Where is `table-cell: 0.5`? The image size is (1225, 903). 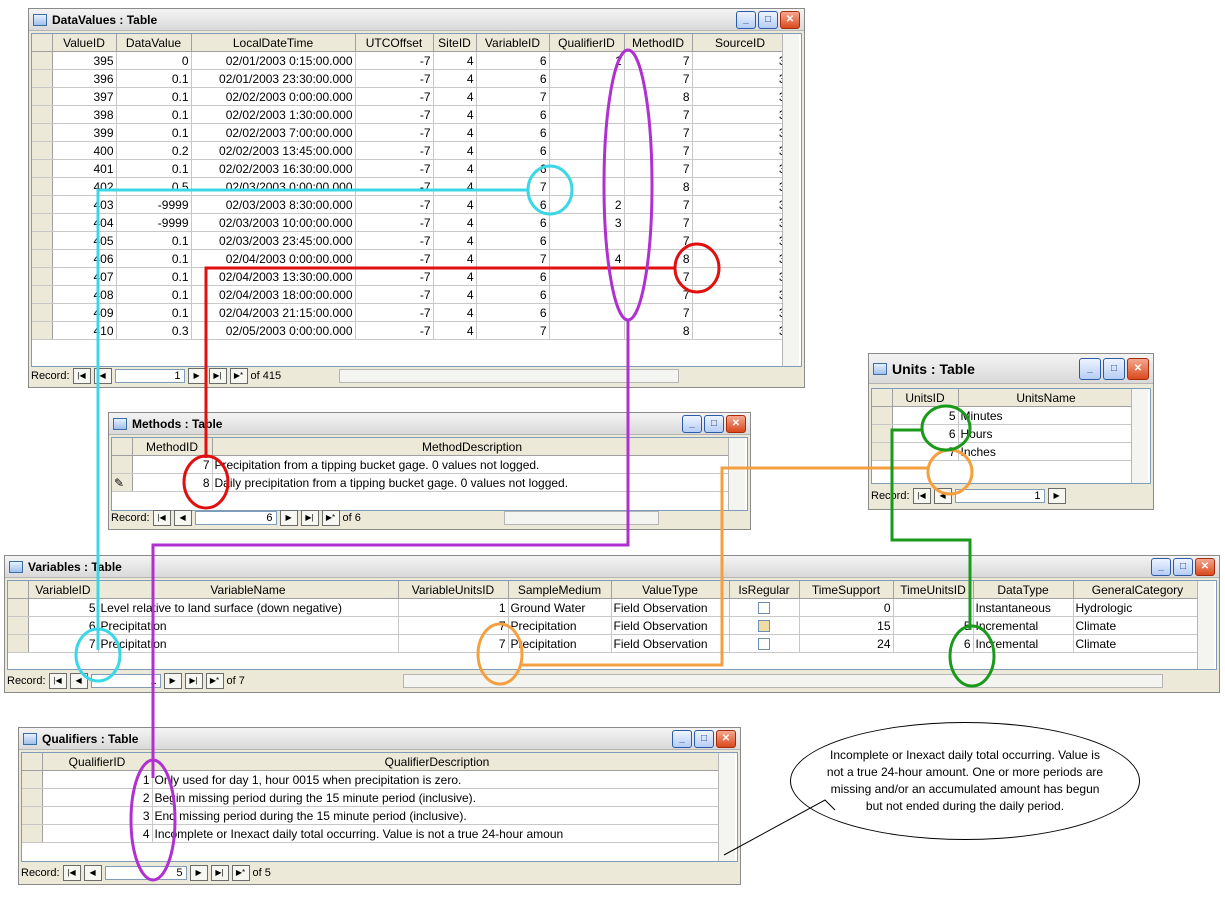
table-cell: 0.5 is located at coordinates (154, 186).